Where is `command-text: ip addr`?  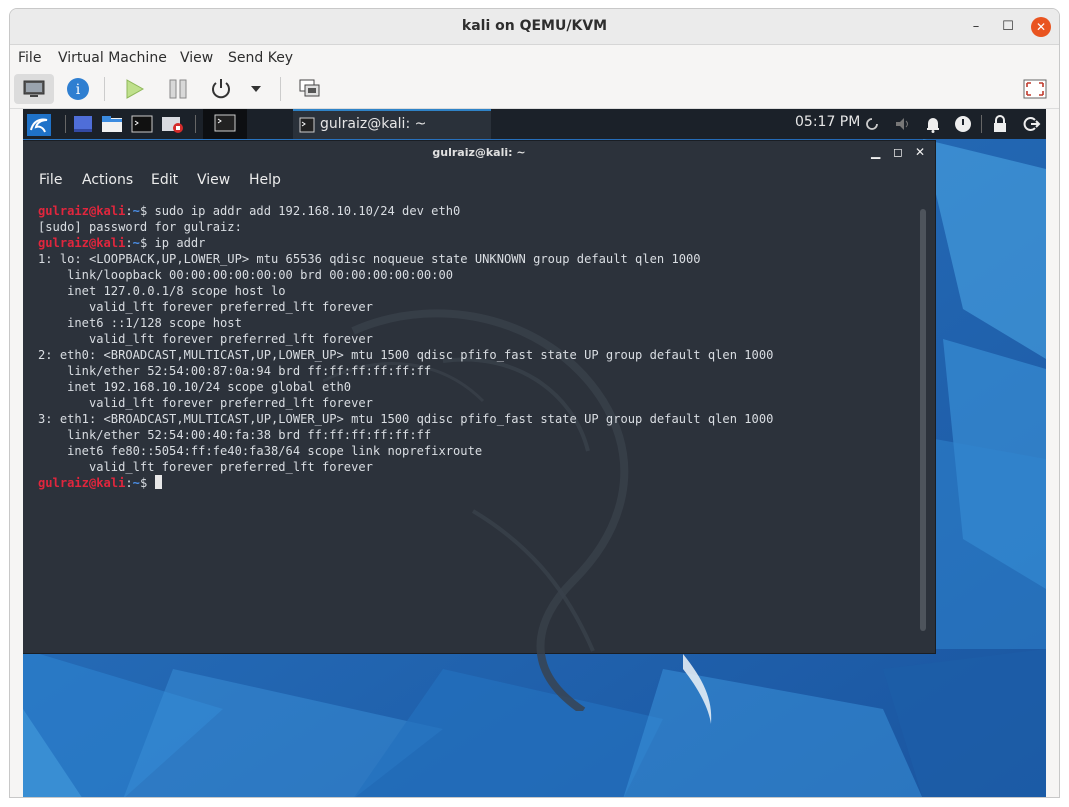
command-text: ip addr is located at coordinates (180, 243).